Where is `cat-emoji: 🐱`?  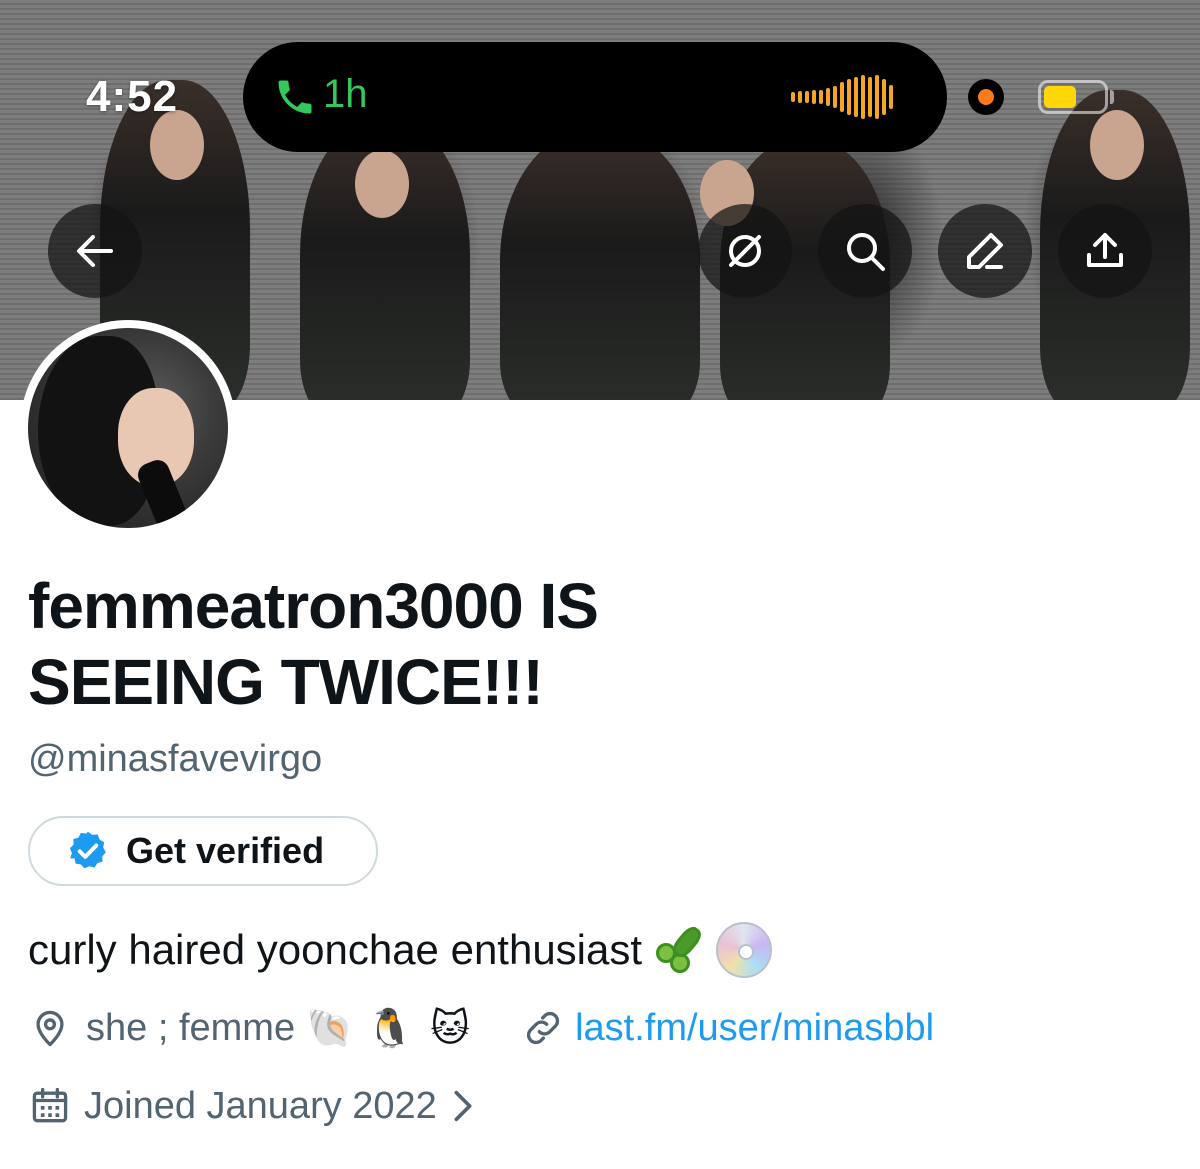
cat-emoji: 🐱 is located at coordinates (450, 1028).